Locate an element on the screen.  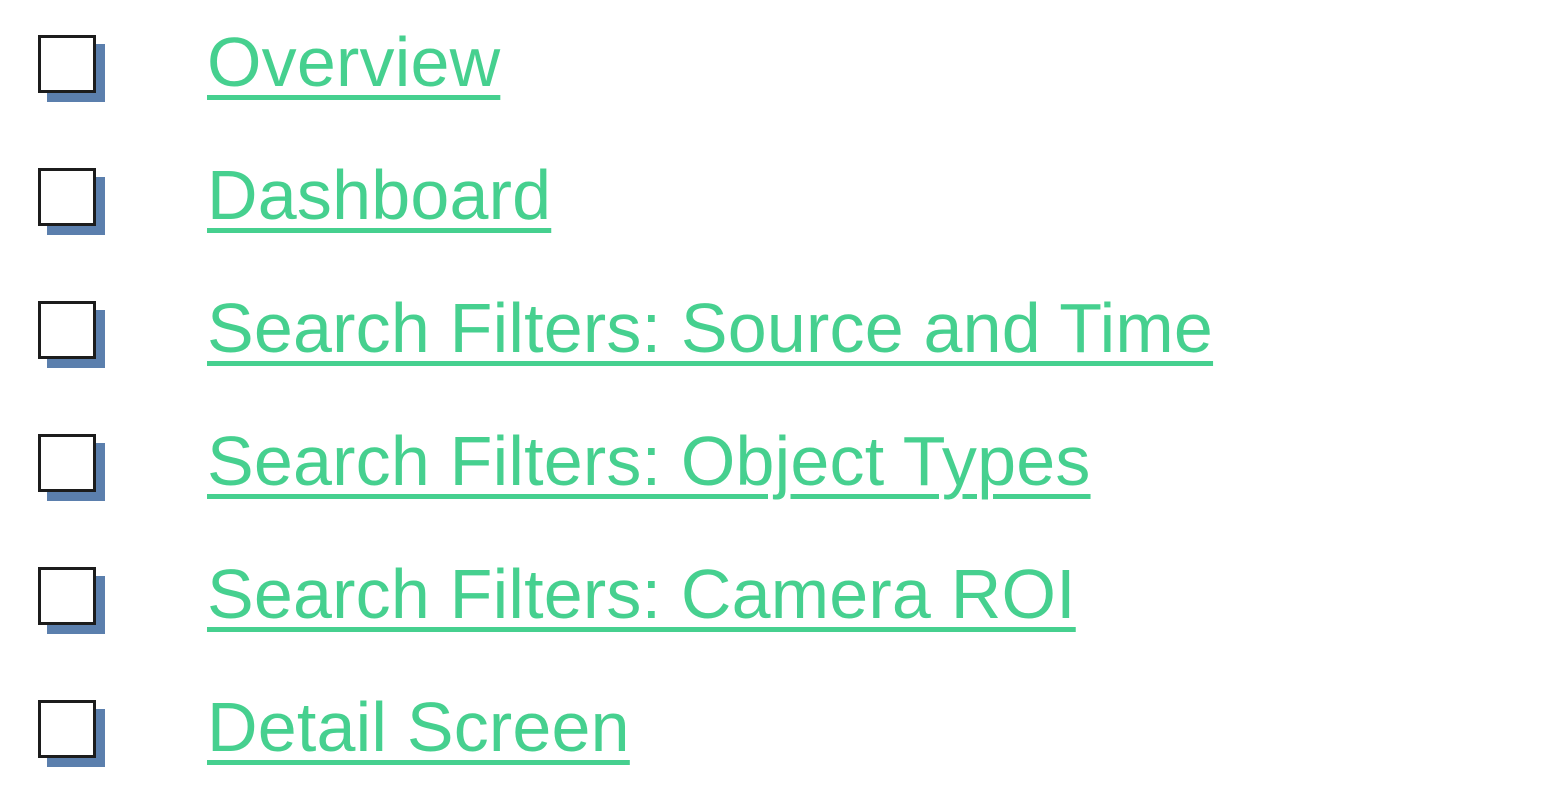
toc-item-search-filters-source-time: Search Filters: Source and Time is located at coordinates (783, 328).